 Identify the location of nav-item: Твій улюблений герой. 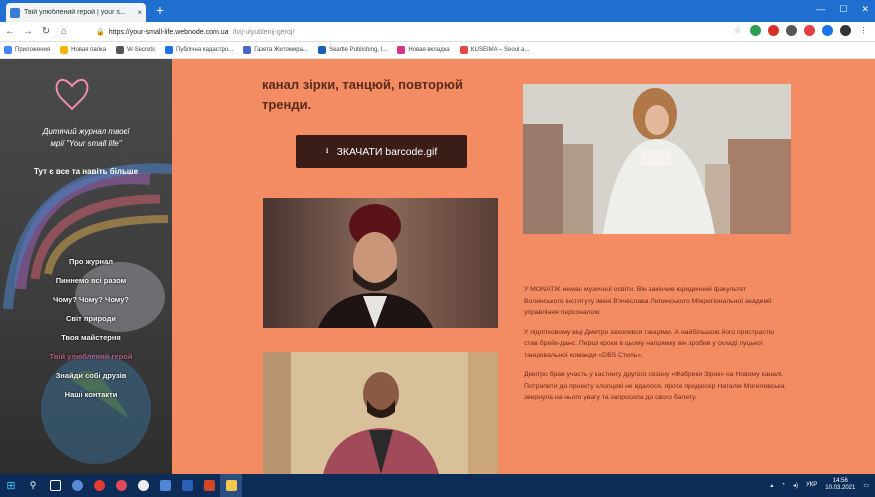
(86, 356).